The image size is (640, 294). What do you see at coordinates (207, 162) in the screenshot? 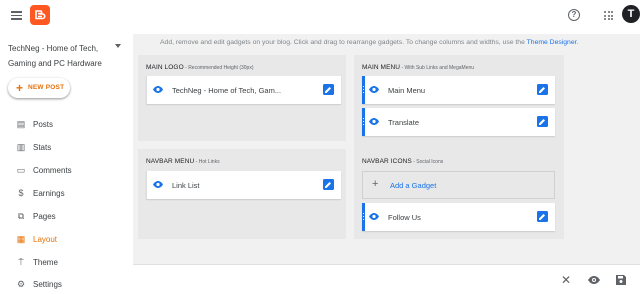
I see `section-subtitle: - Hot Links` at bounding box center [207, 162].